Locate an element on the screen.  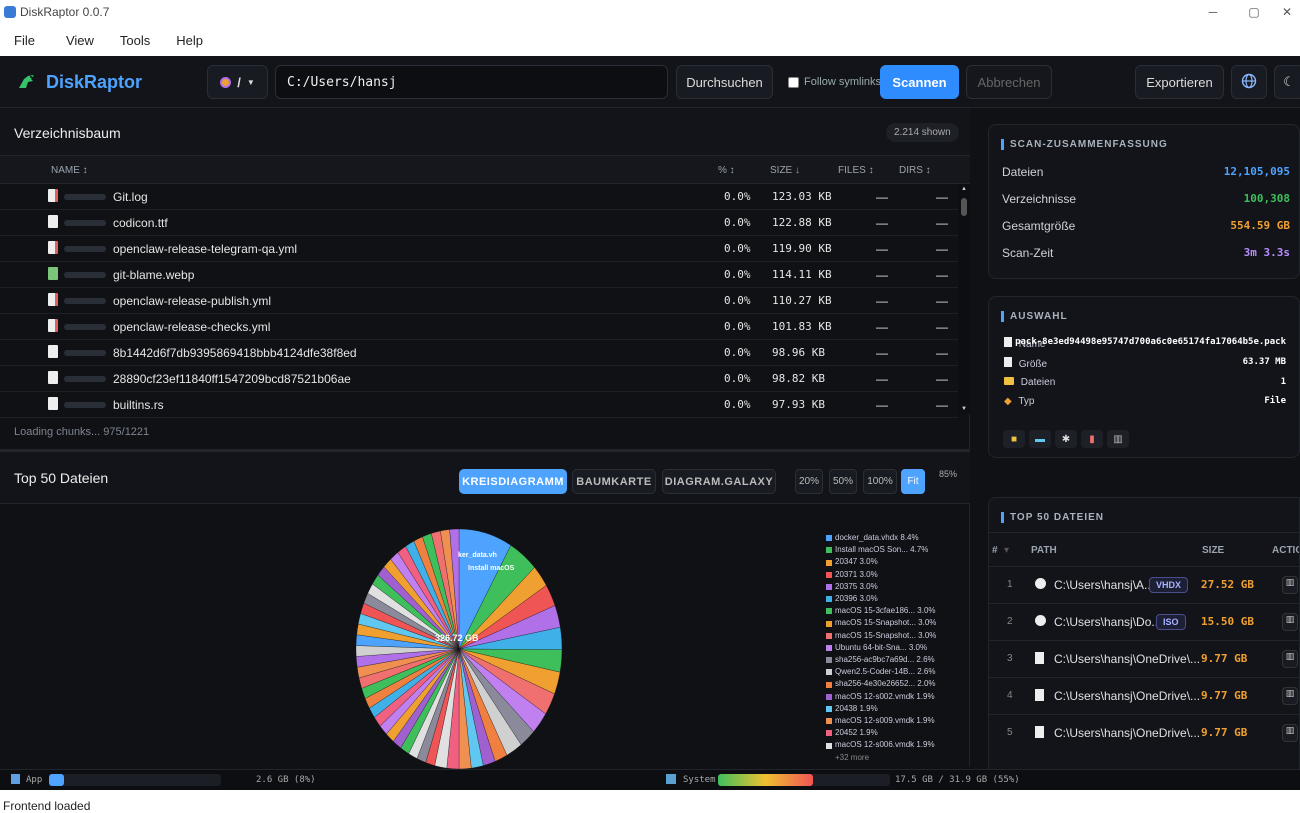
legend-item: Install macOS Son... 4.7% is located at coordinates (881, 550).